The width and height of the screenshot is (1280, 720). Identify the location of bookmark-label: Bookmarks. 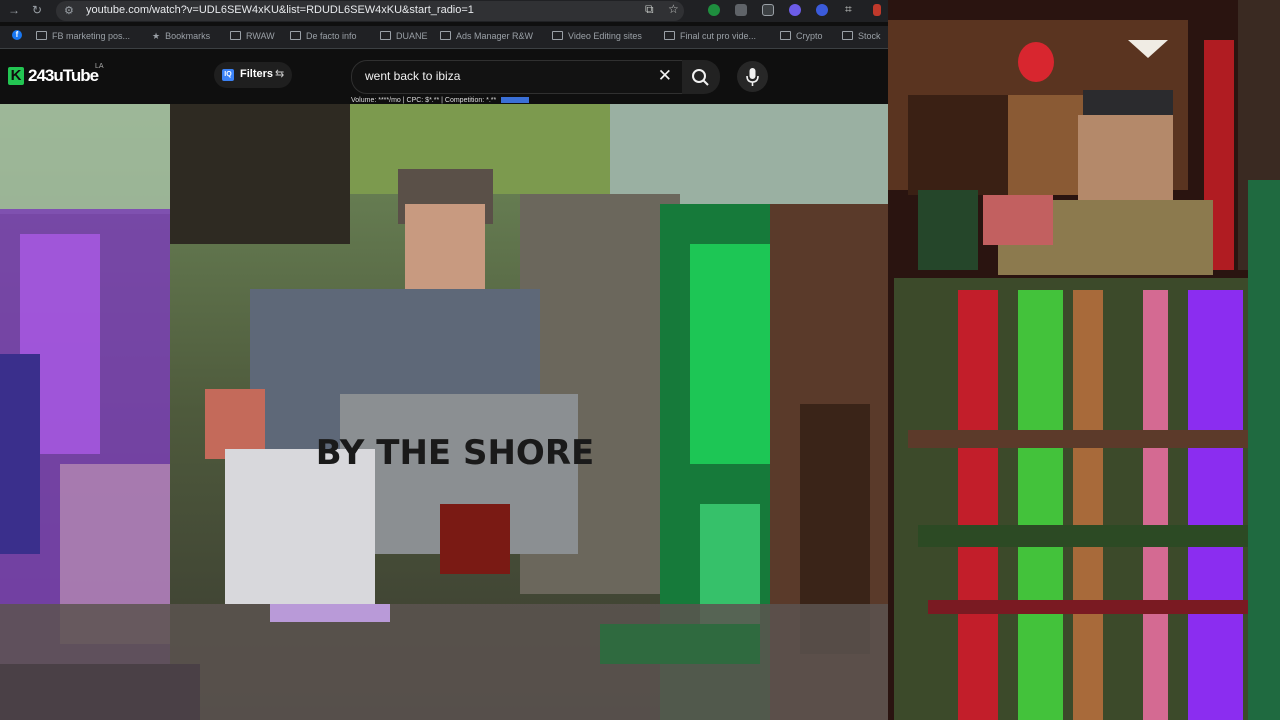
(188, 36).